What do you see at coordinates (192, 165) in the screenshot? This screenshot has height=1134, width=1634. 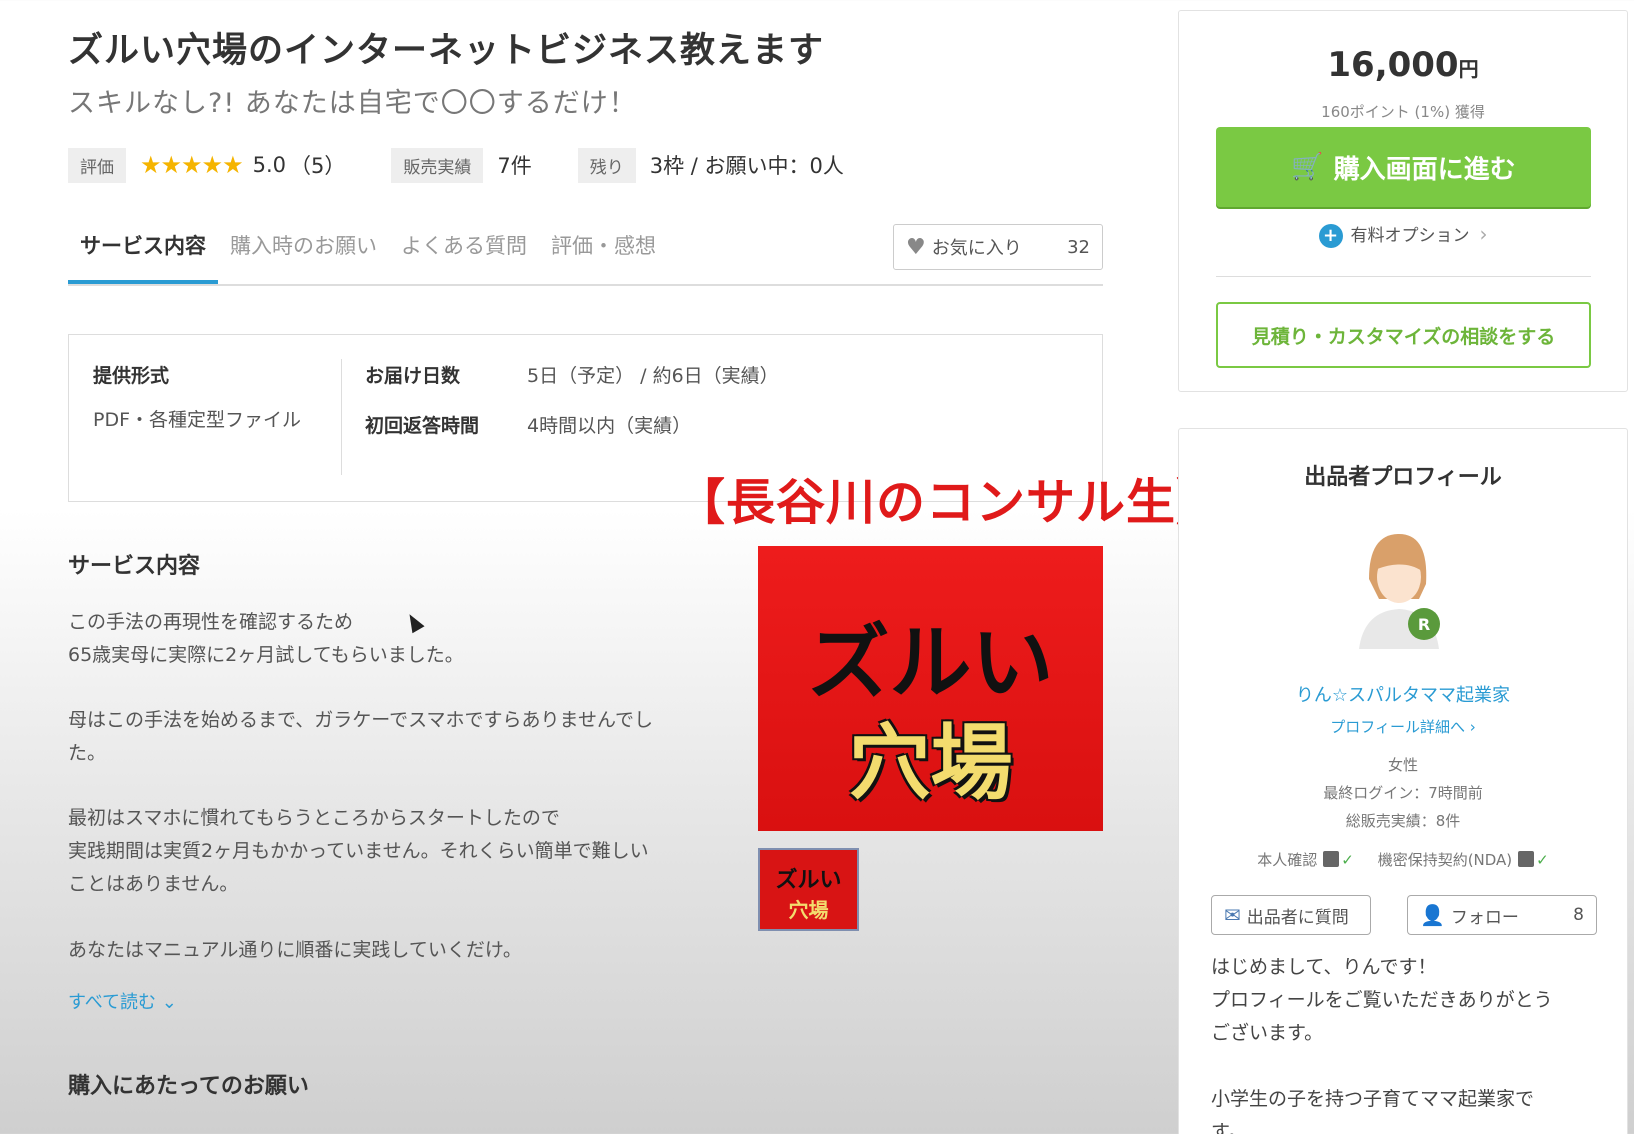 I see `rating-stars-icon: ★★★★★` at bounding box center [192, 165].